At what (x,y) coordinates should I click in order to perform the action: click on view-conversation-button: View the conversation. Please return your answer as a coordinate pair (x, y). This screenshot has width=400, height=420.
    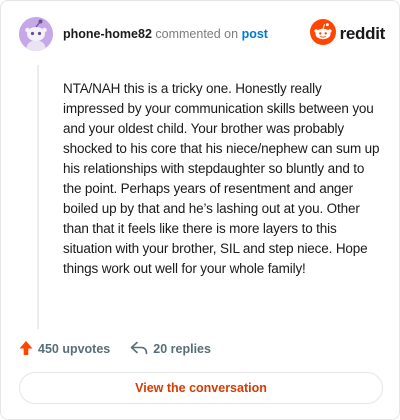
    Looking at the image, I should click on (201, 388).